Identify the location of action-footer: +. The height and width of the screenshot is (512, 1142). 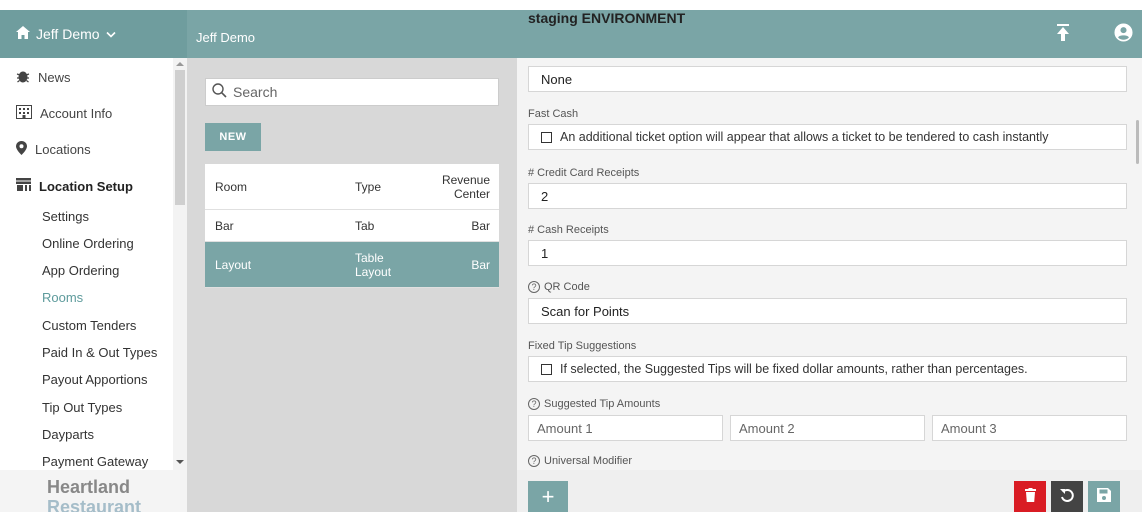
(829, 491).